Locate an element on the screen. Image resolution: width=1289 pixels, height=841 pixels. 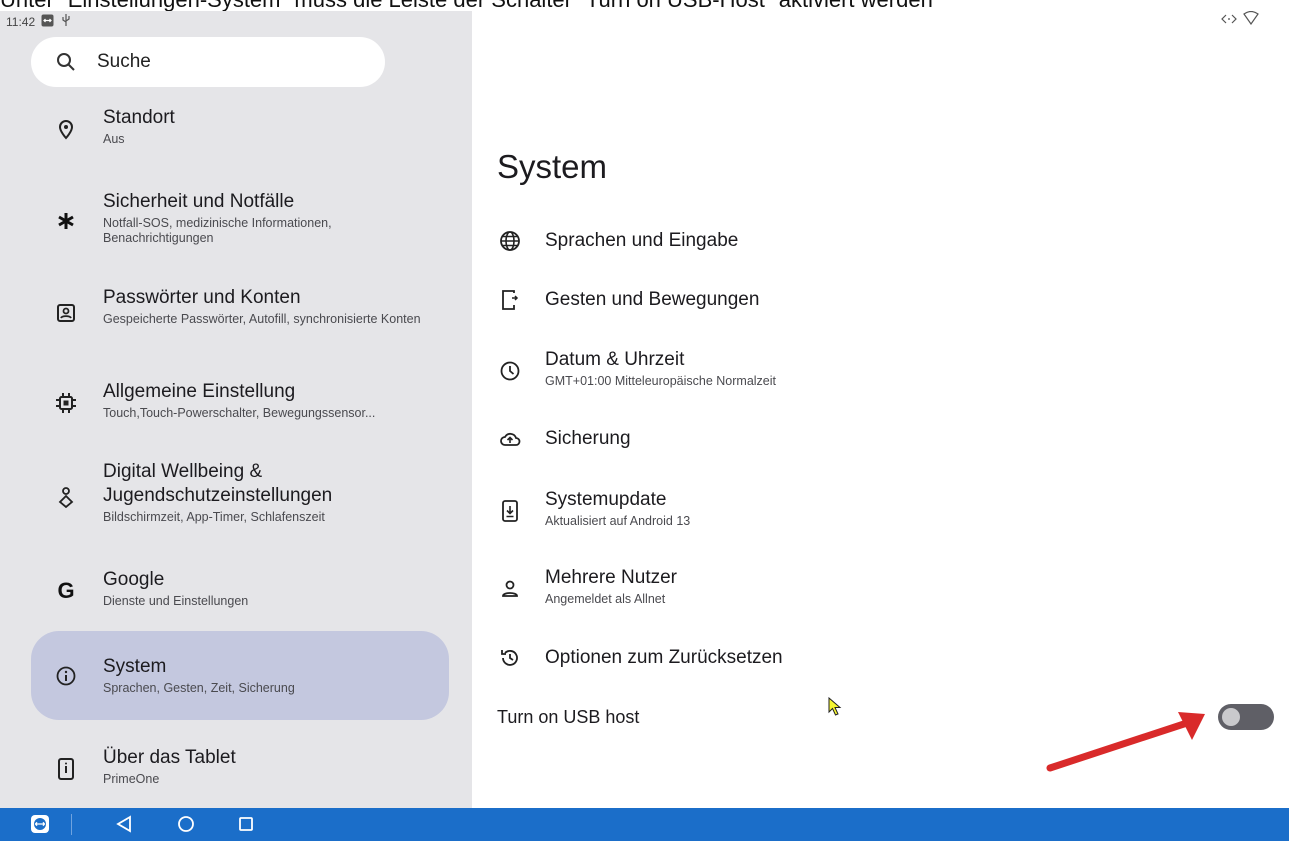
system-item-title: Optionen zum Zurücksetzen is located at coordinates (664, 657).